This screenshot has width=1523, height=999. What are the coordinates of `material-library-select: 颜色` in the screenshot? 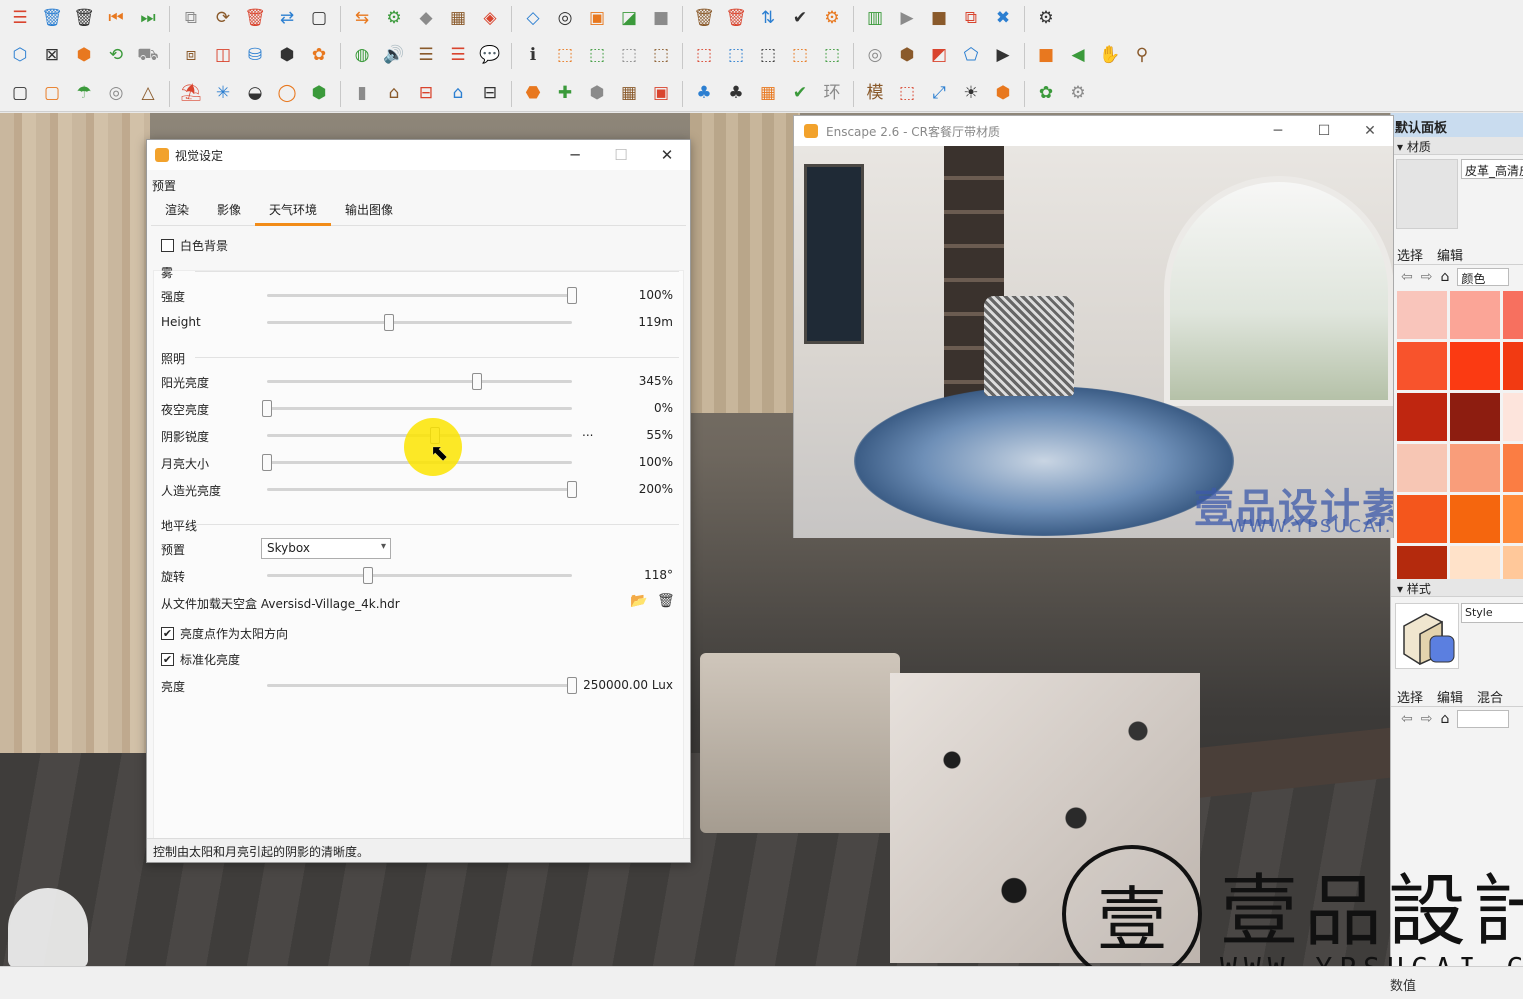 It's located at (1483, 277).